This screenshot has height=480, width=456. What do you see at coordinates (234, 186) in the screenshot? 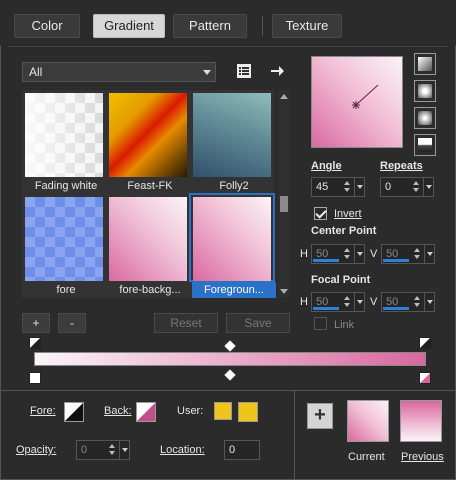
I see `gradient-item-label: Folly2` at bounding box center [234, 186].